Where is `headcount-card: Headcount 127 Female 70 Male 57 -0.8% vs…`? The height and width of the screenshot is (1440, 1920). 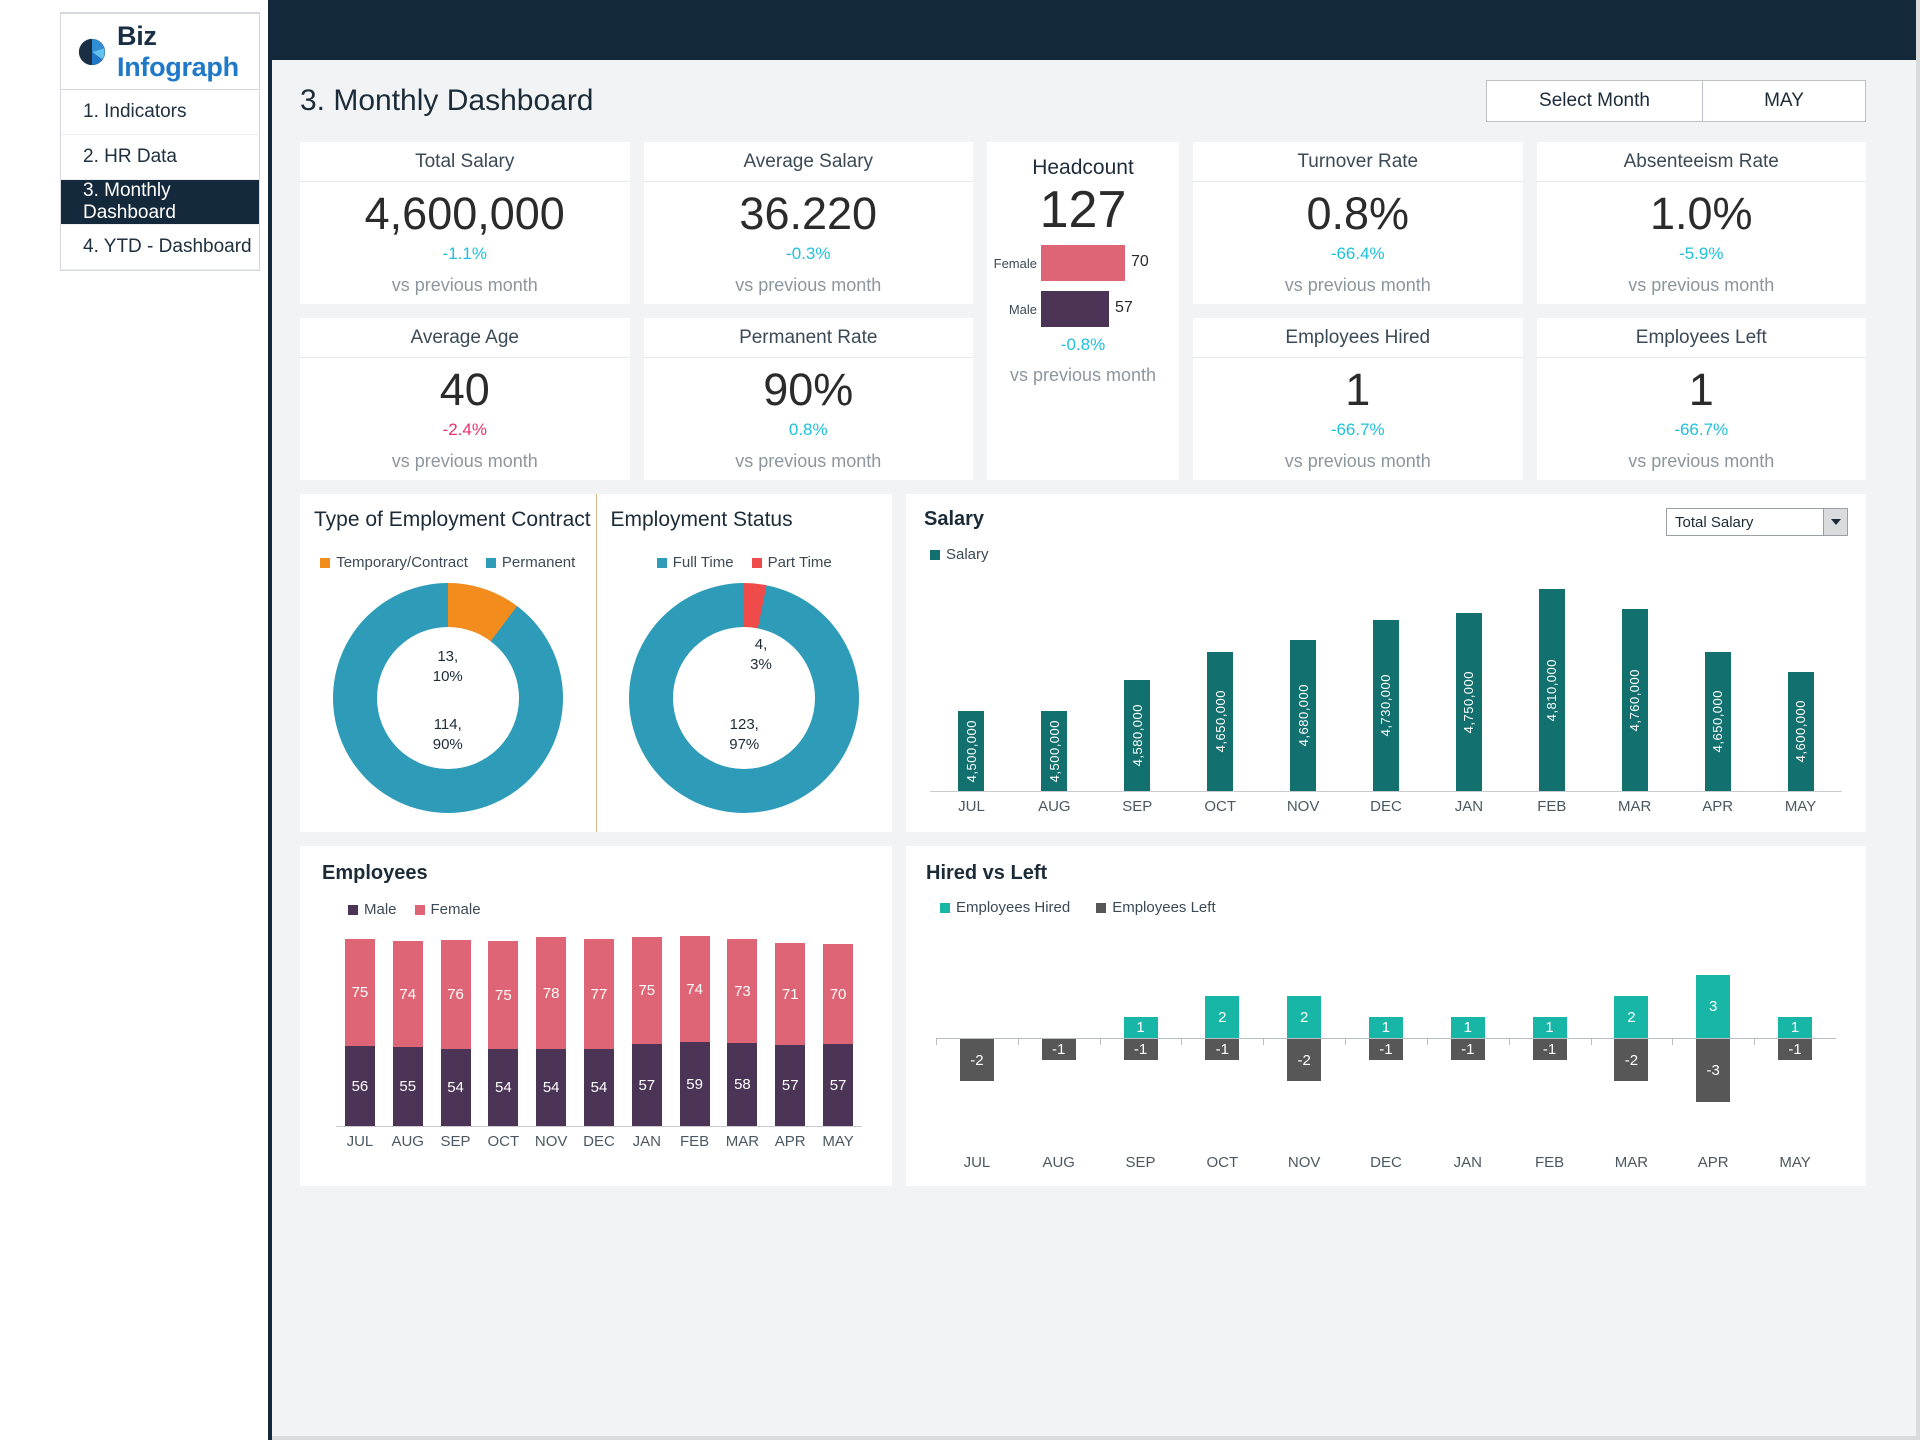
headcount-card: Headcount 127 Female 70 Male 57 -0.8% vs… is located at coordinates (1083, 311).